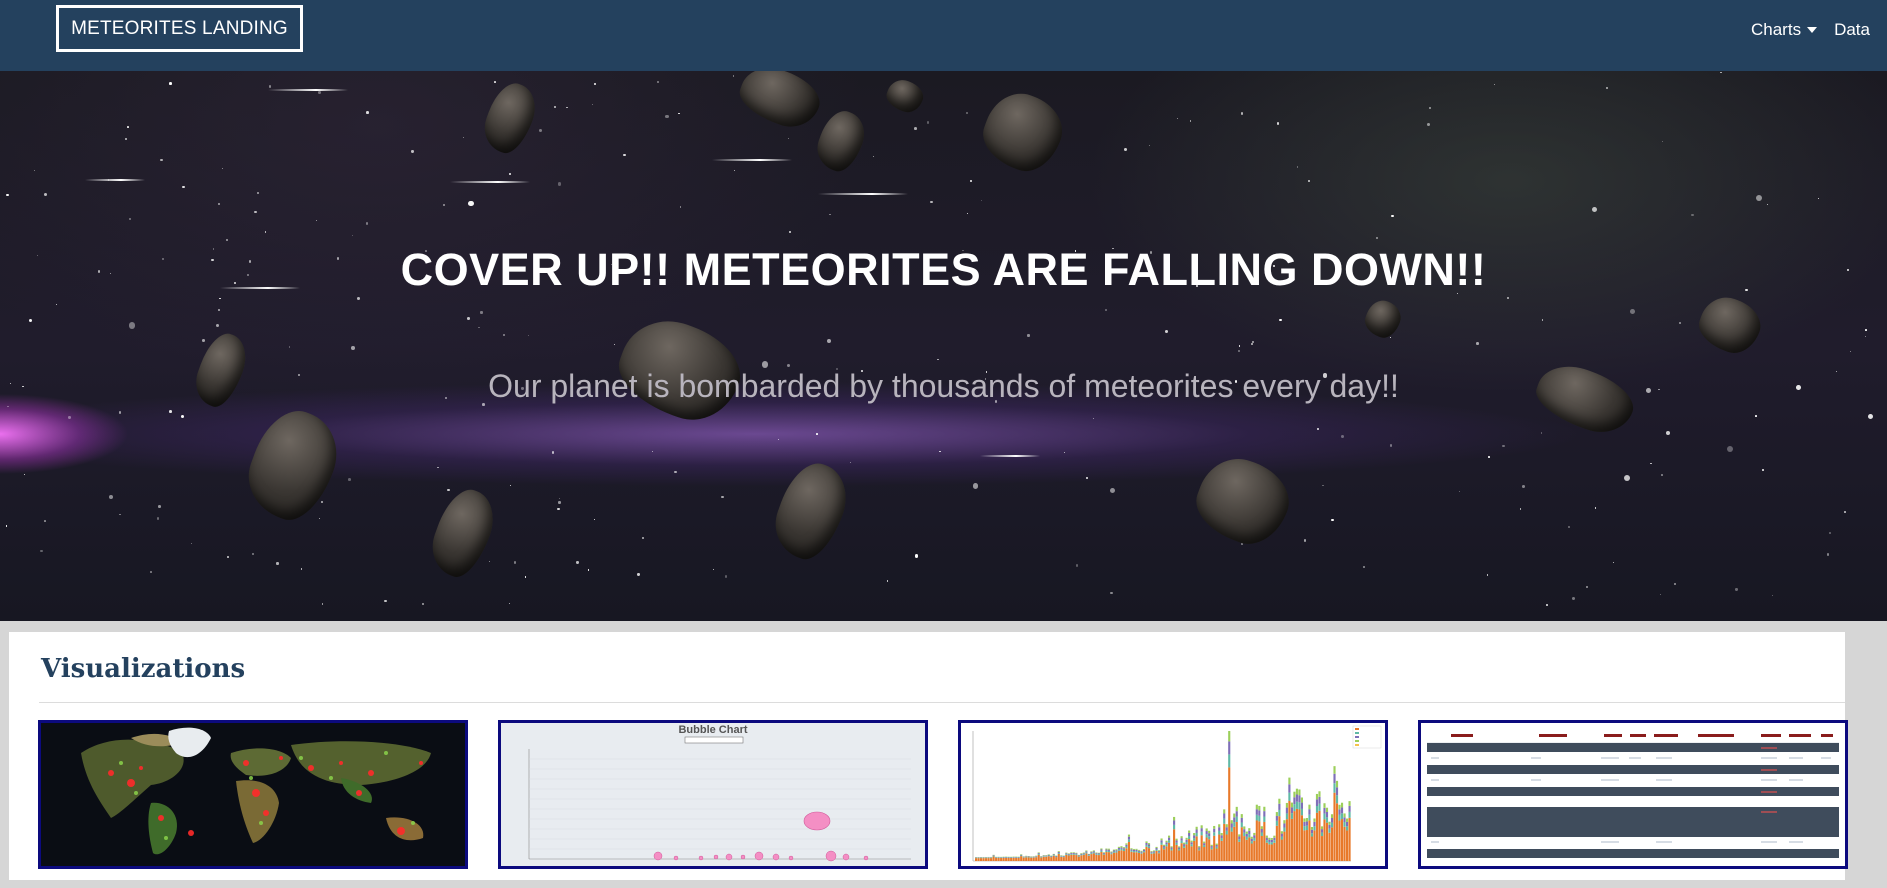  Describe the element at coordinates (1819, 30) in the screenshot. I see `nav-links: Charts Data` at that location.